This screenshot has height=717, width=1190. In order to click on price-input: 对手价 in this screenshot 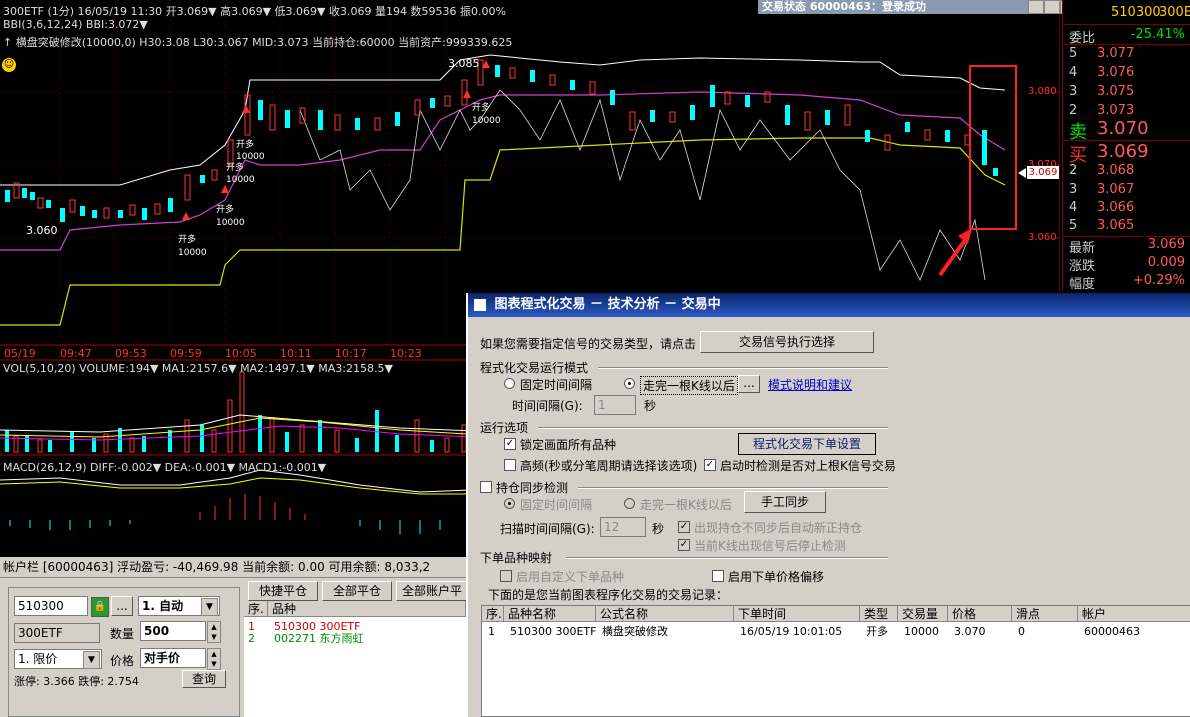, I will do `click(173, 658)`.